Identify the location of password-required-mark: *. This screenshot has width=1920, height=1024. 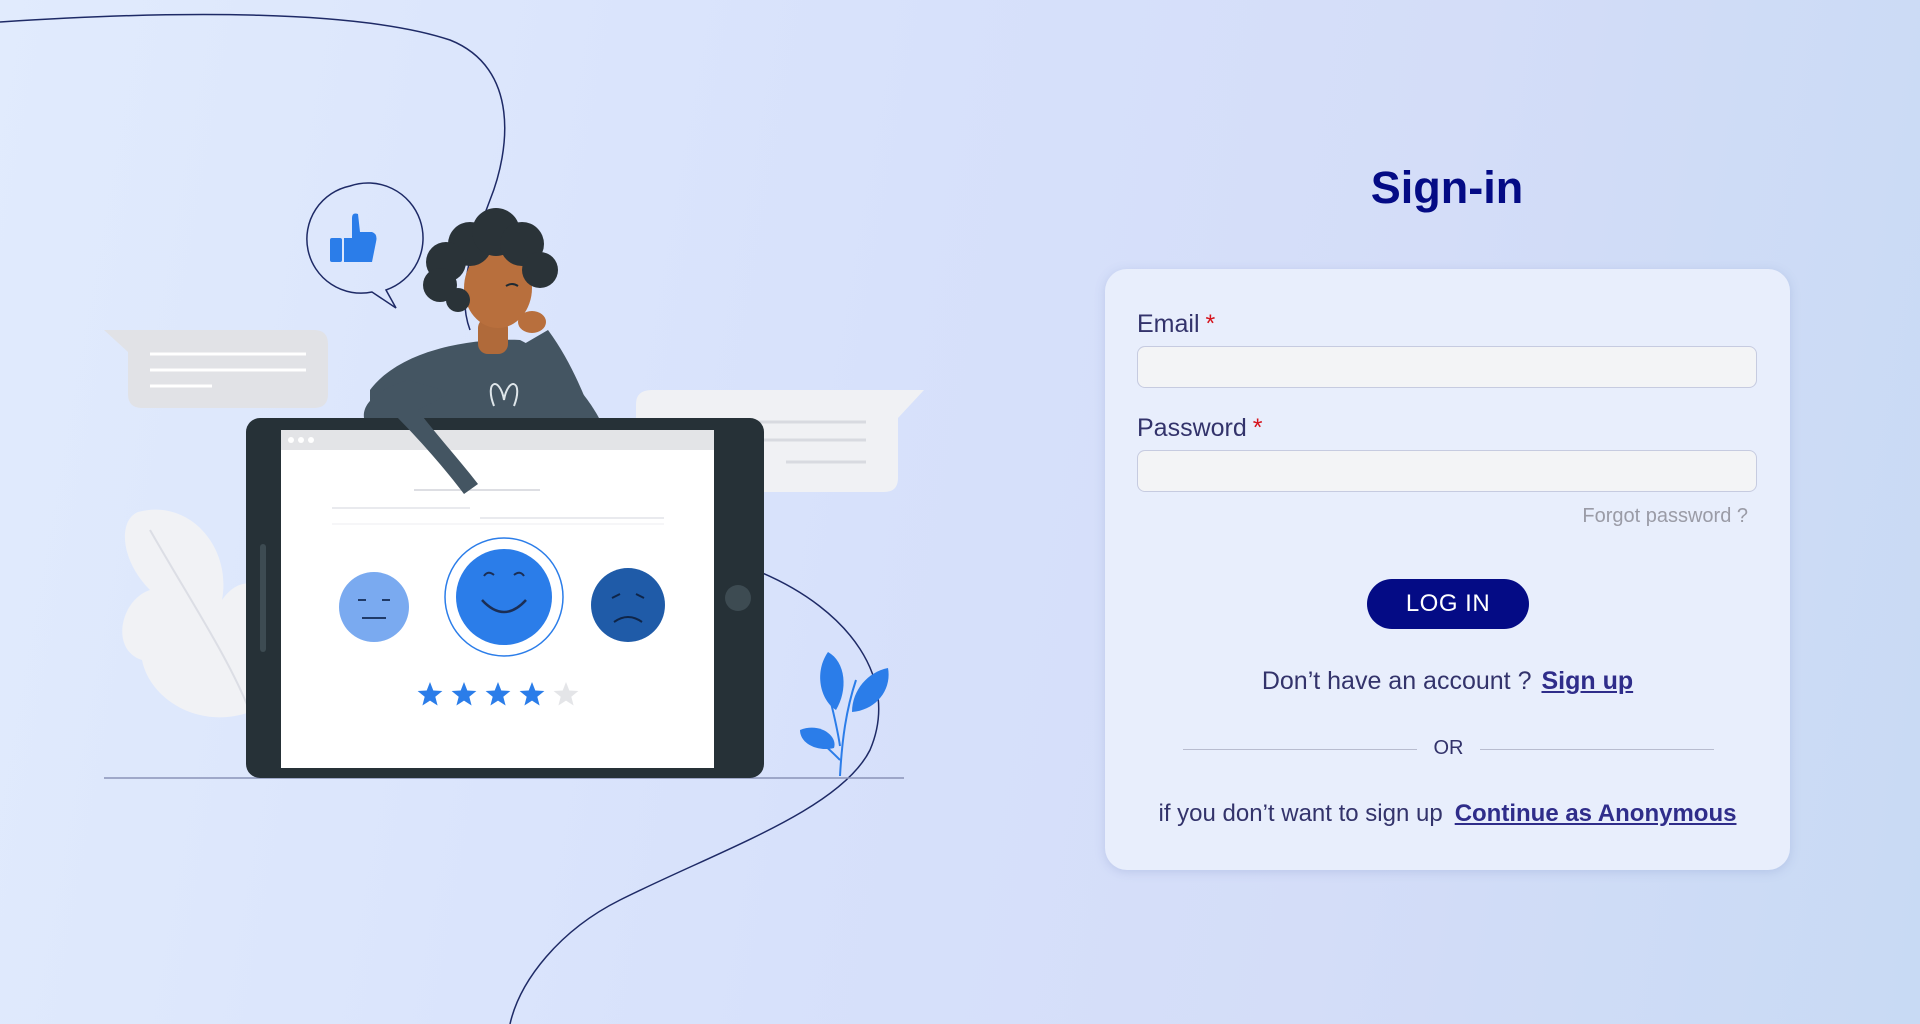
(1257, 428).